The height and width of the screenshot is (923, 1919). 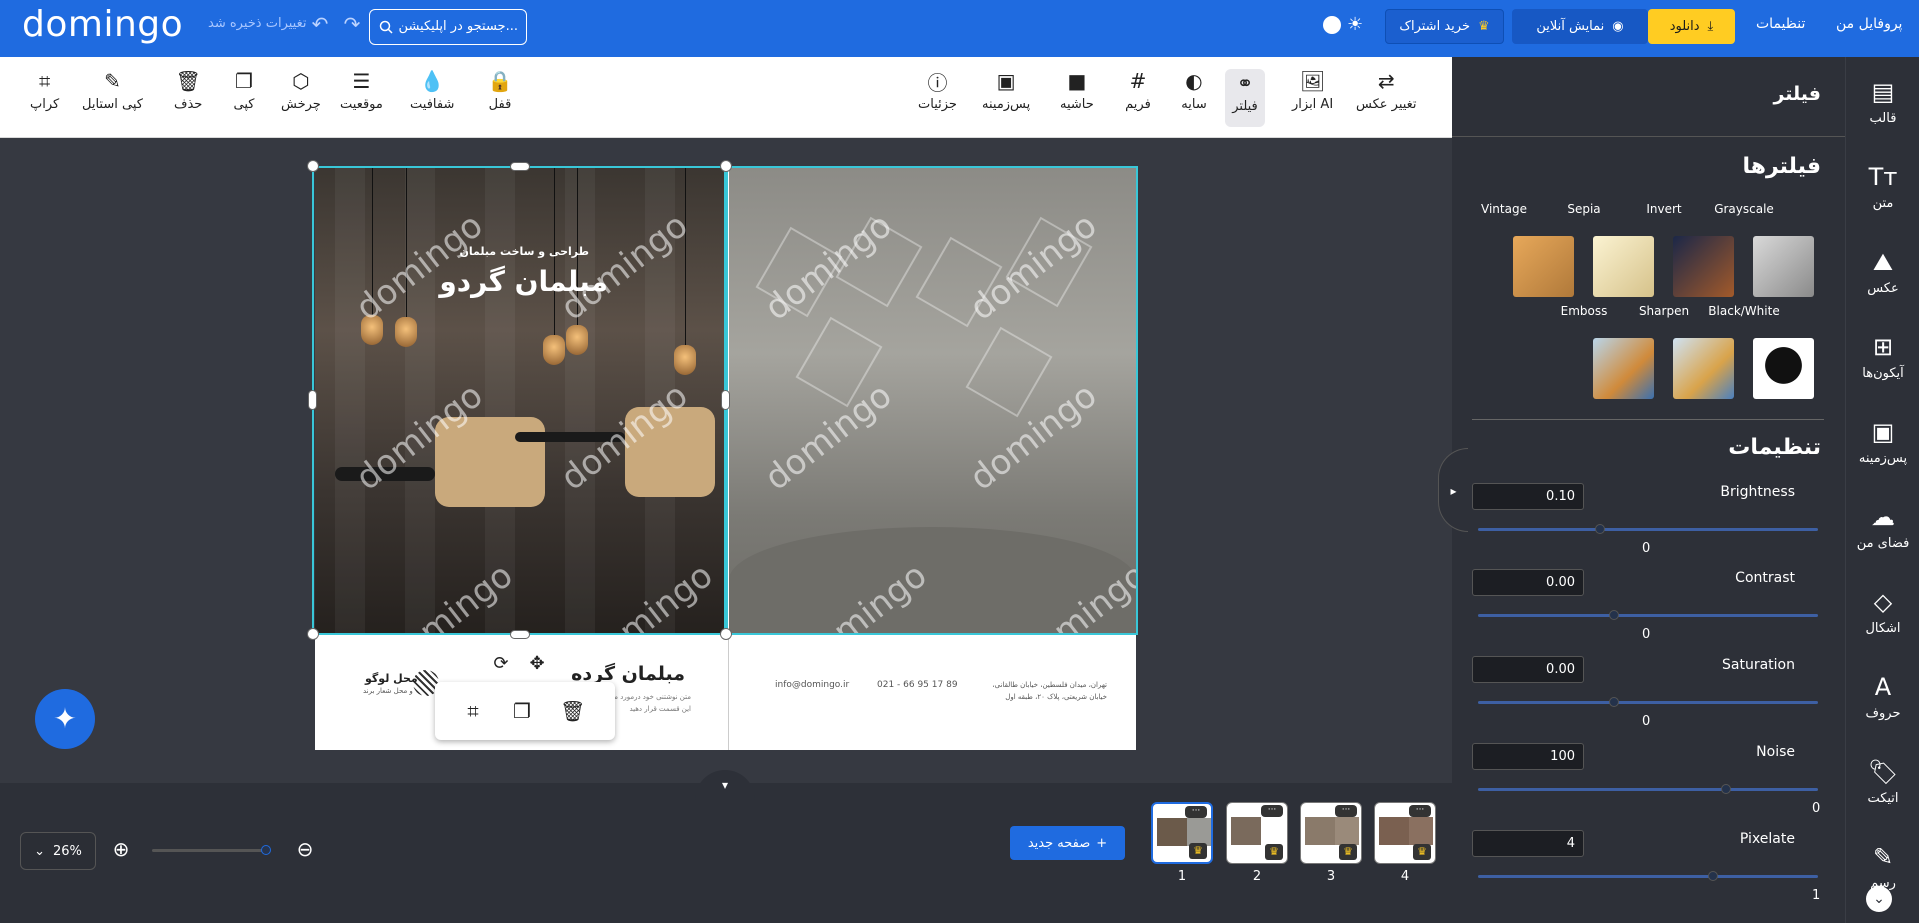 I want to click on rotate-icon: ⟳, so click(x=501, y=664).